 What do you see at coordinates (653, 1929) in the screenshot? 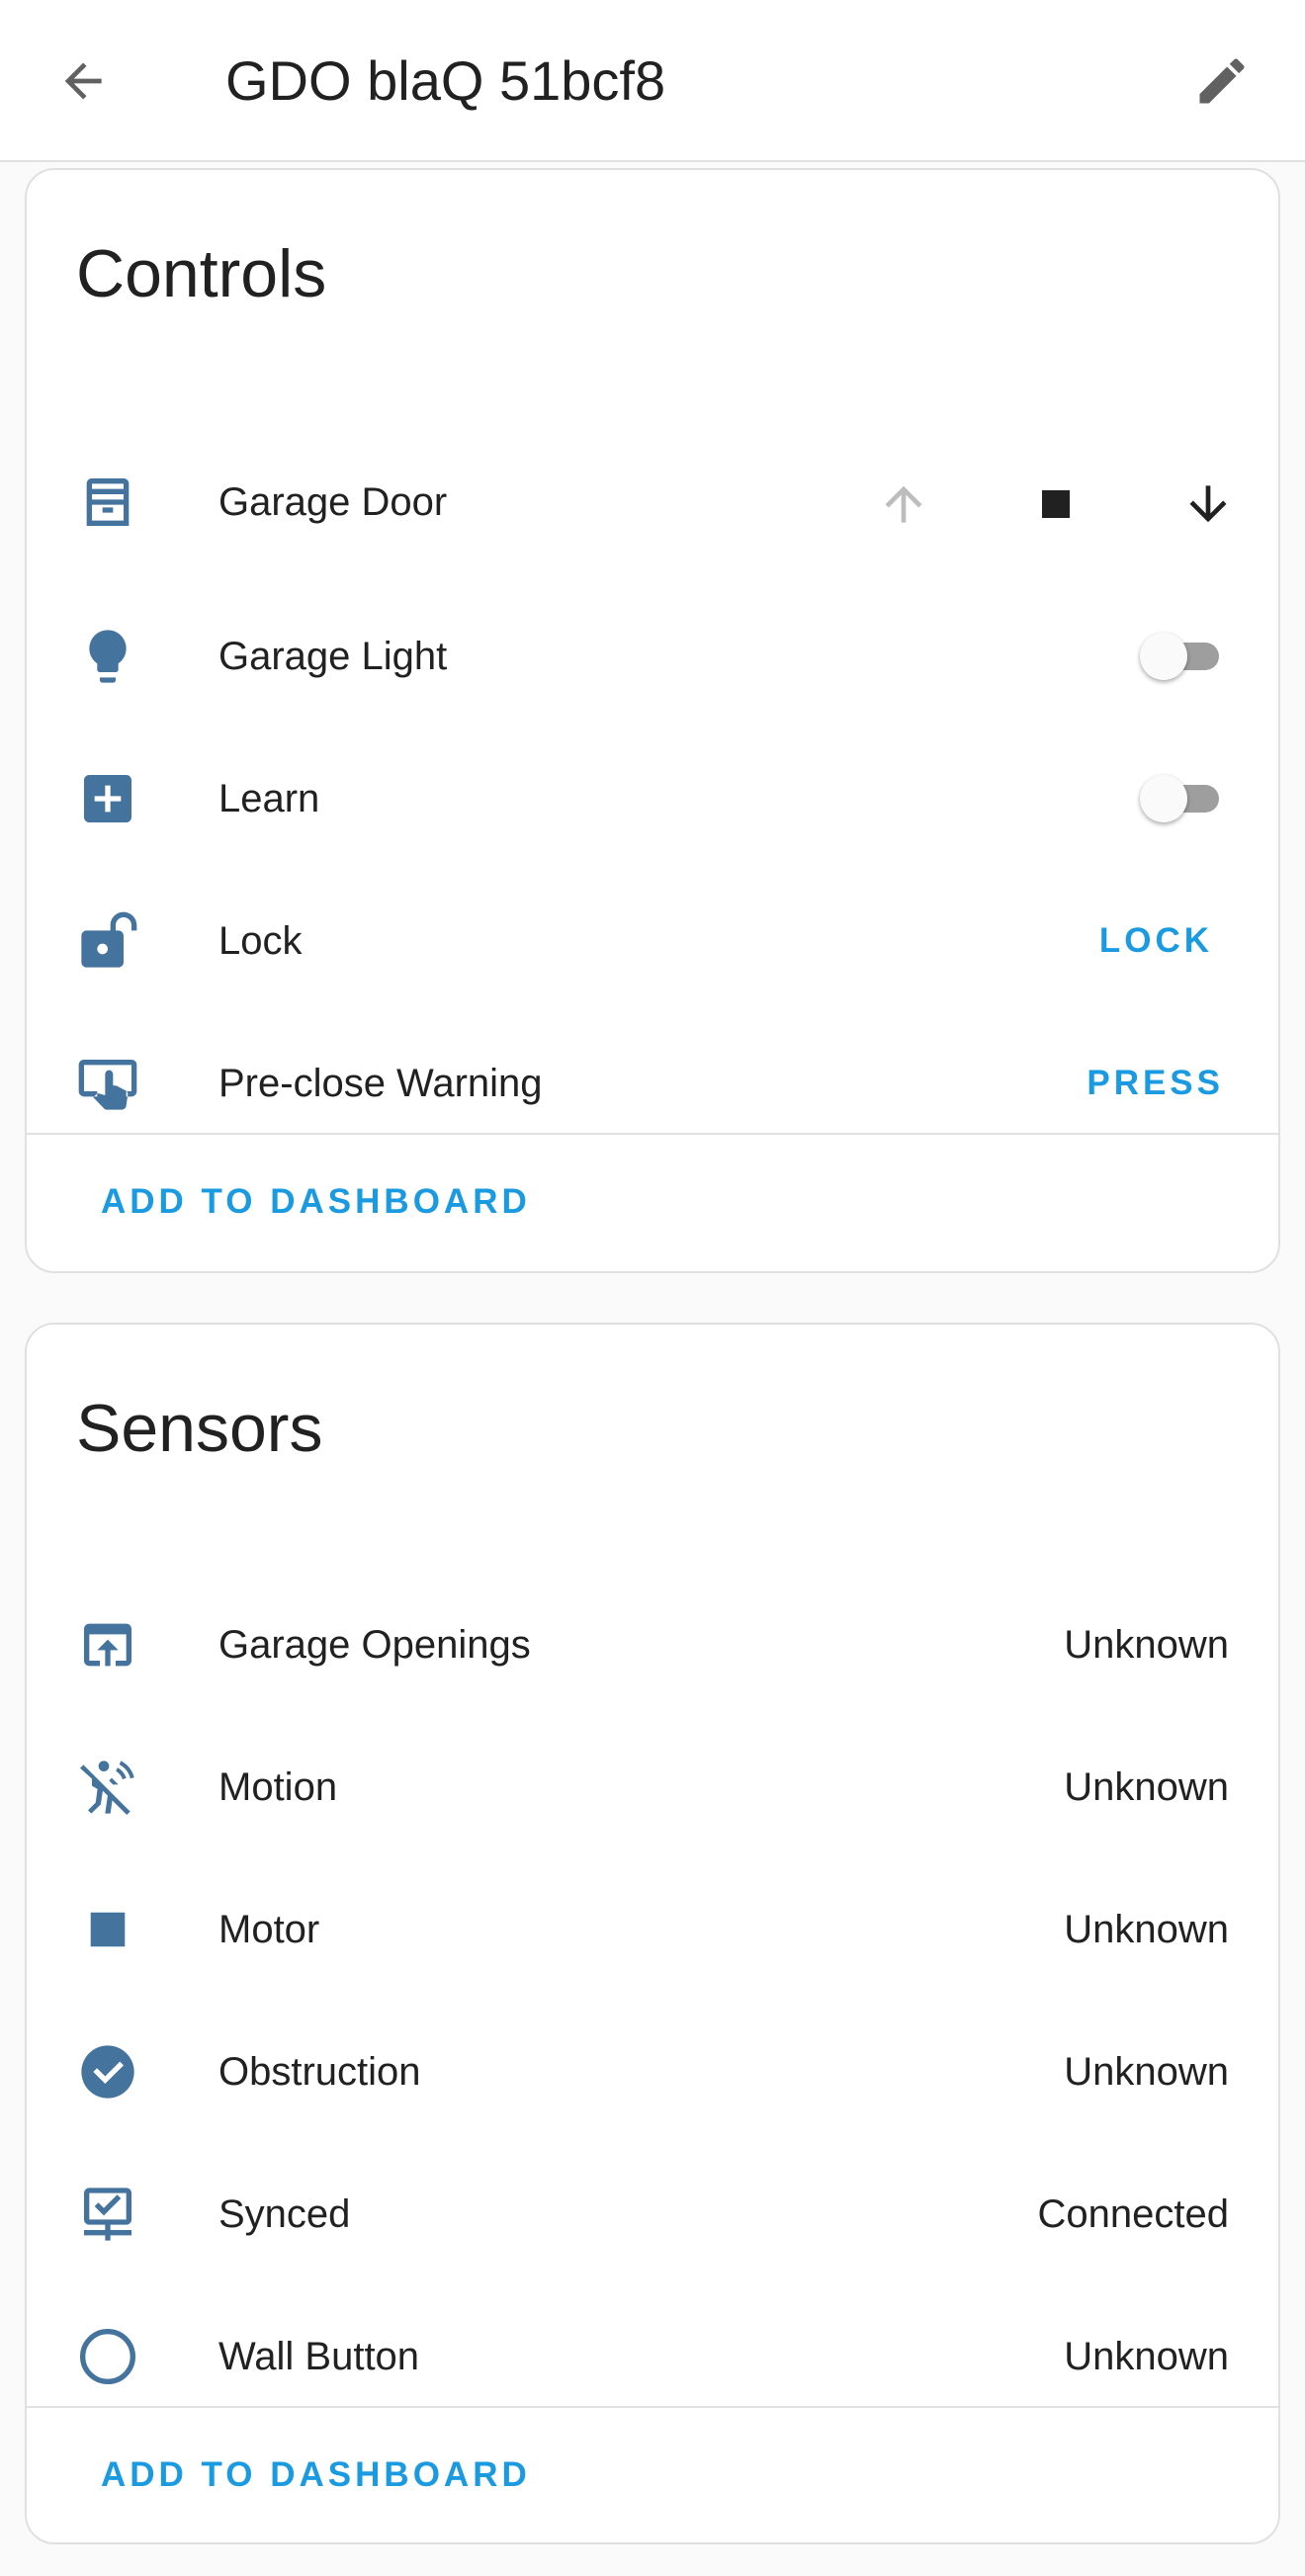
I see `sensor-row-motor: Motor Unknown` at bounding box center [653, 1929].